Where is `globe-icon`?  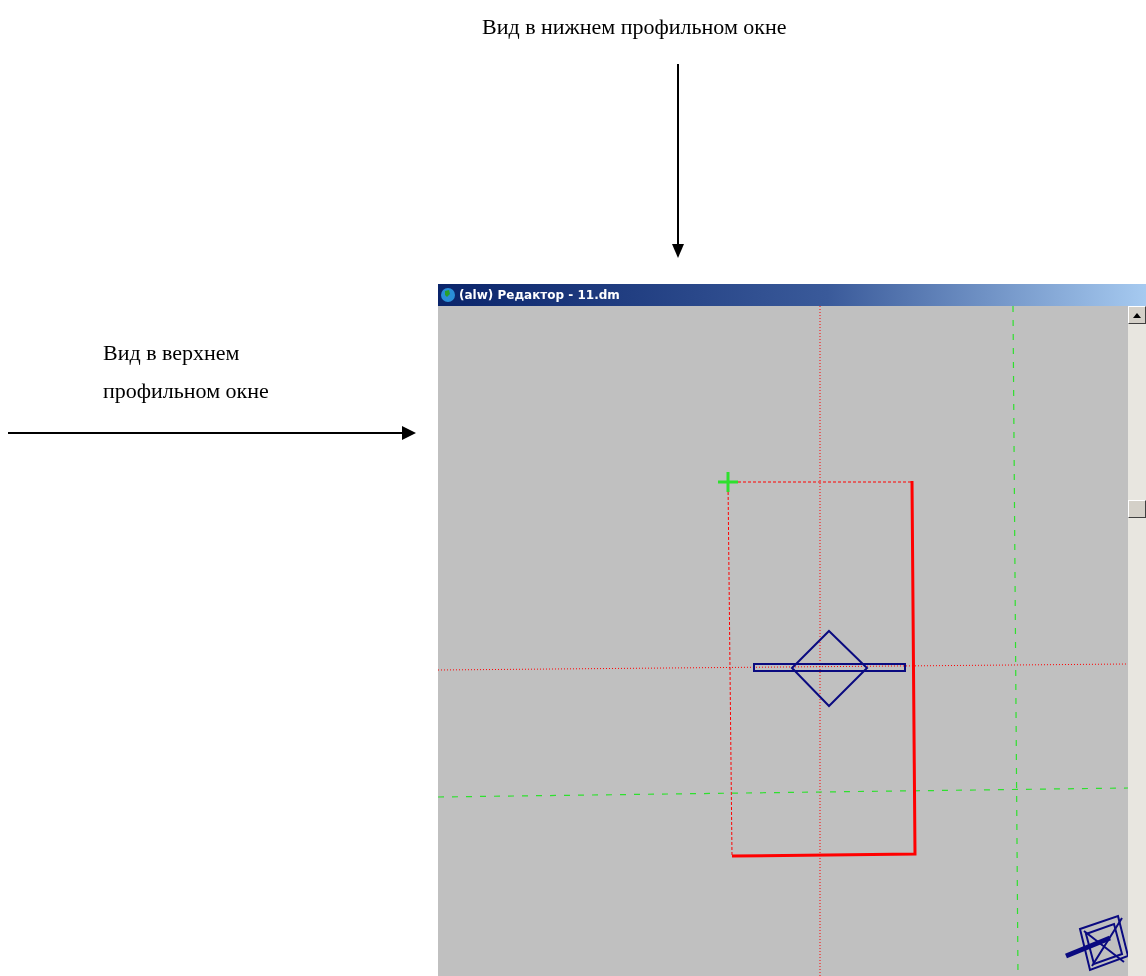 globe-icon is located at coordinates (448, 295).